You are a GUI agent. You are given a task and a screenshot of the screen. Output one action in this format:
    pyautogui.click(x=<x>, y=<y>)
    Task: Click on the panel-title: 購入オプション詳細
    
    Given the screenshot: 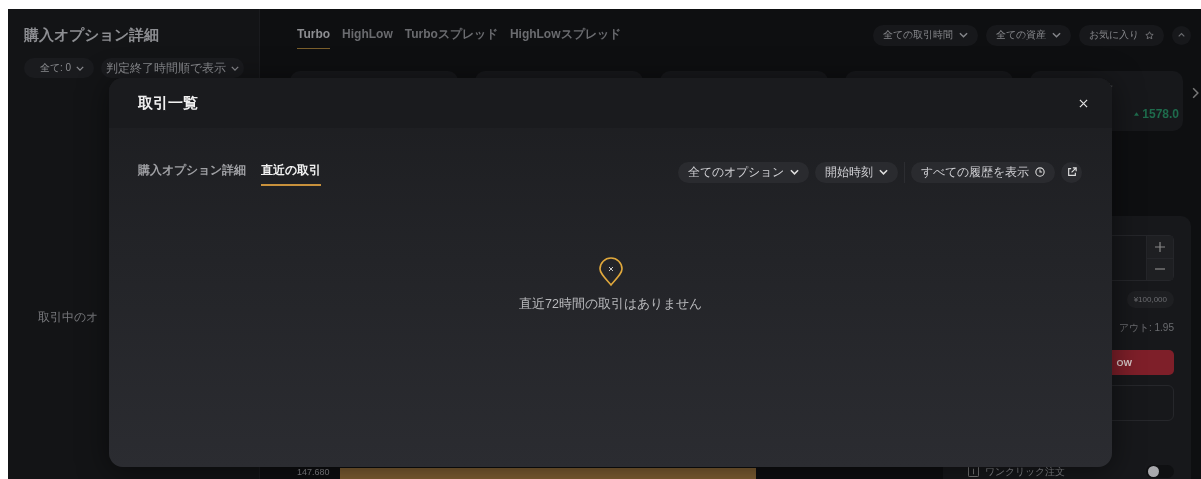 What is the action you would take?
    pyautogui.click(x=92, y=35)
    